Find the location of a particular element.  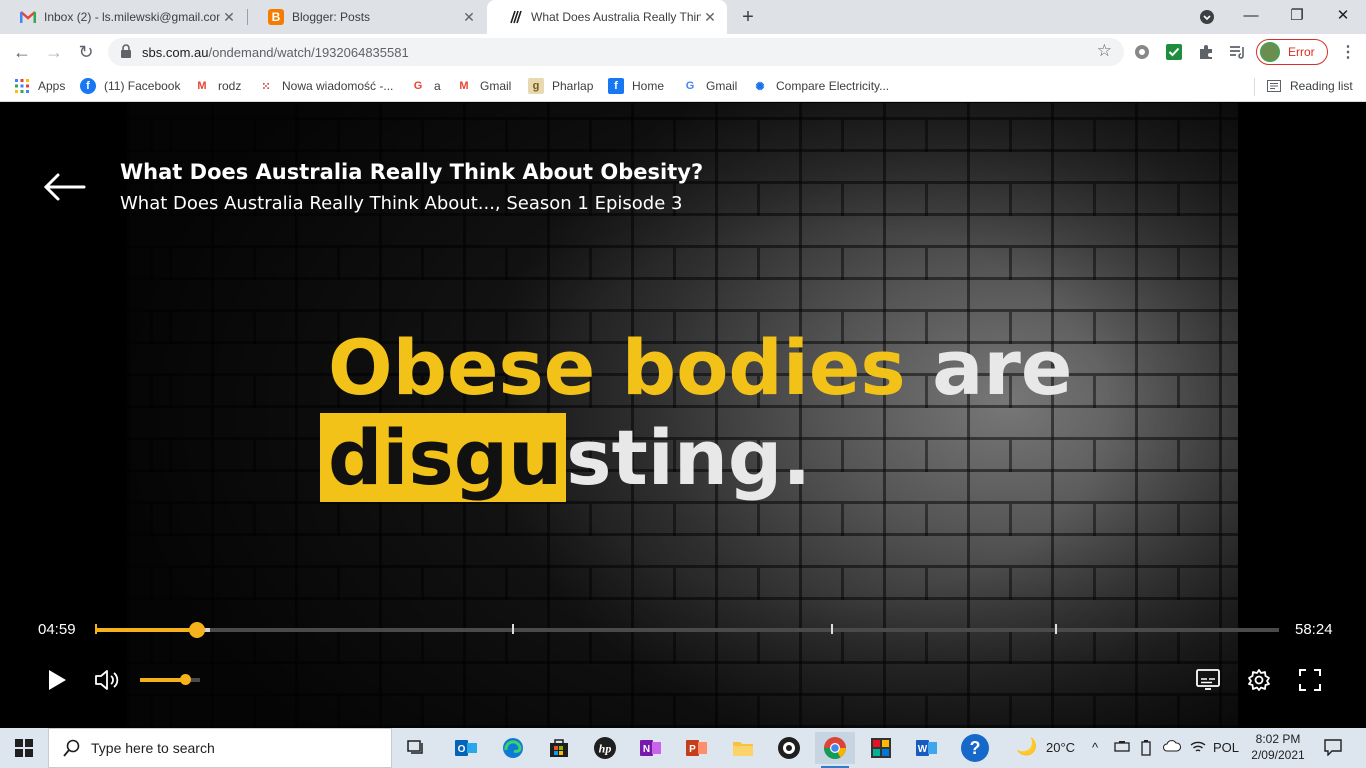

play-button is located at coordinates (57, 680).